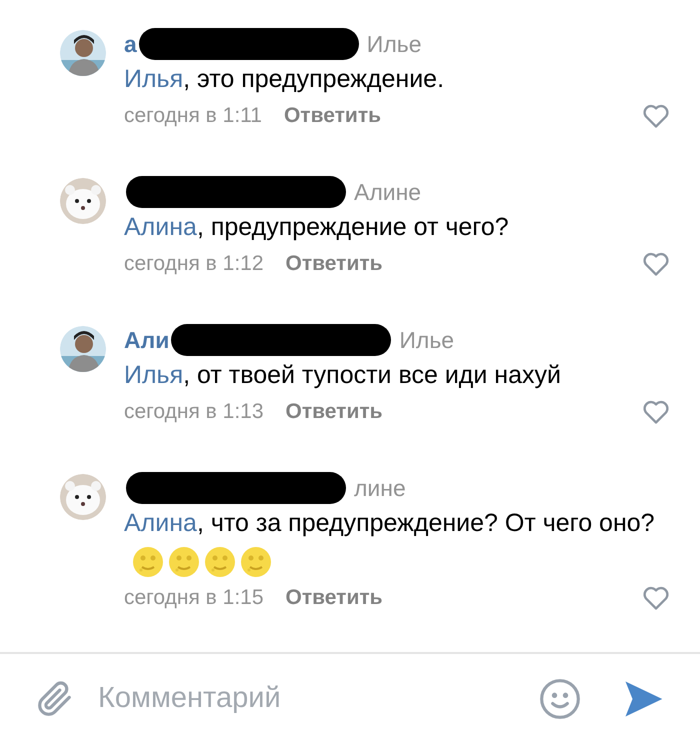 The image size is (700, 744). Describe the element at coordinates (343, 375) in the screenshot. I see `comment-text: Илья, от твоей тупости все иди нахуй` at that location.